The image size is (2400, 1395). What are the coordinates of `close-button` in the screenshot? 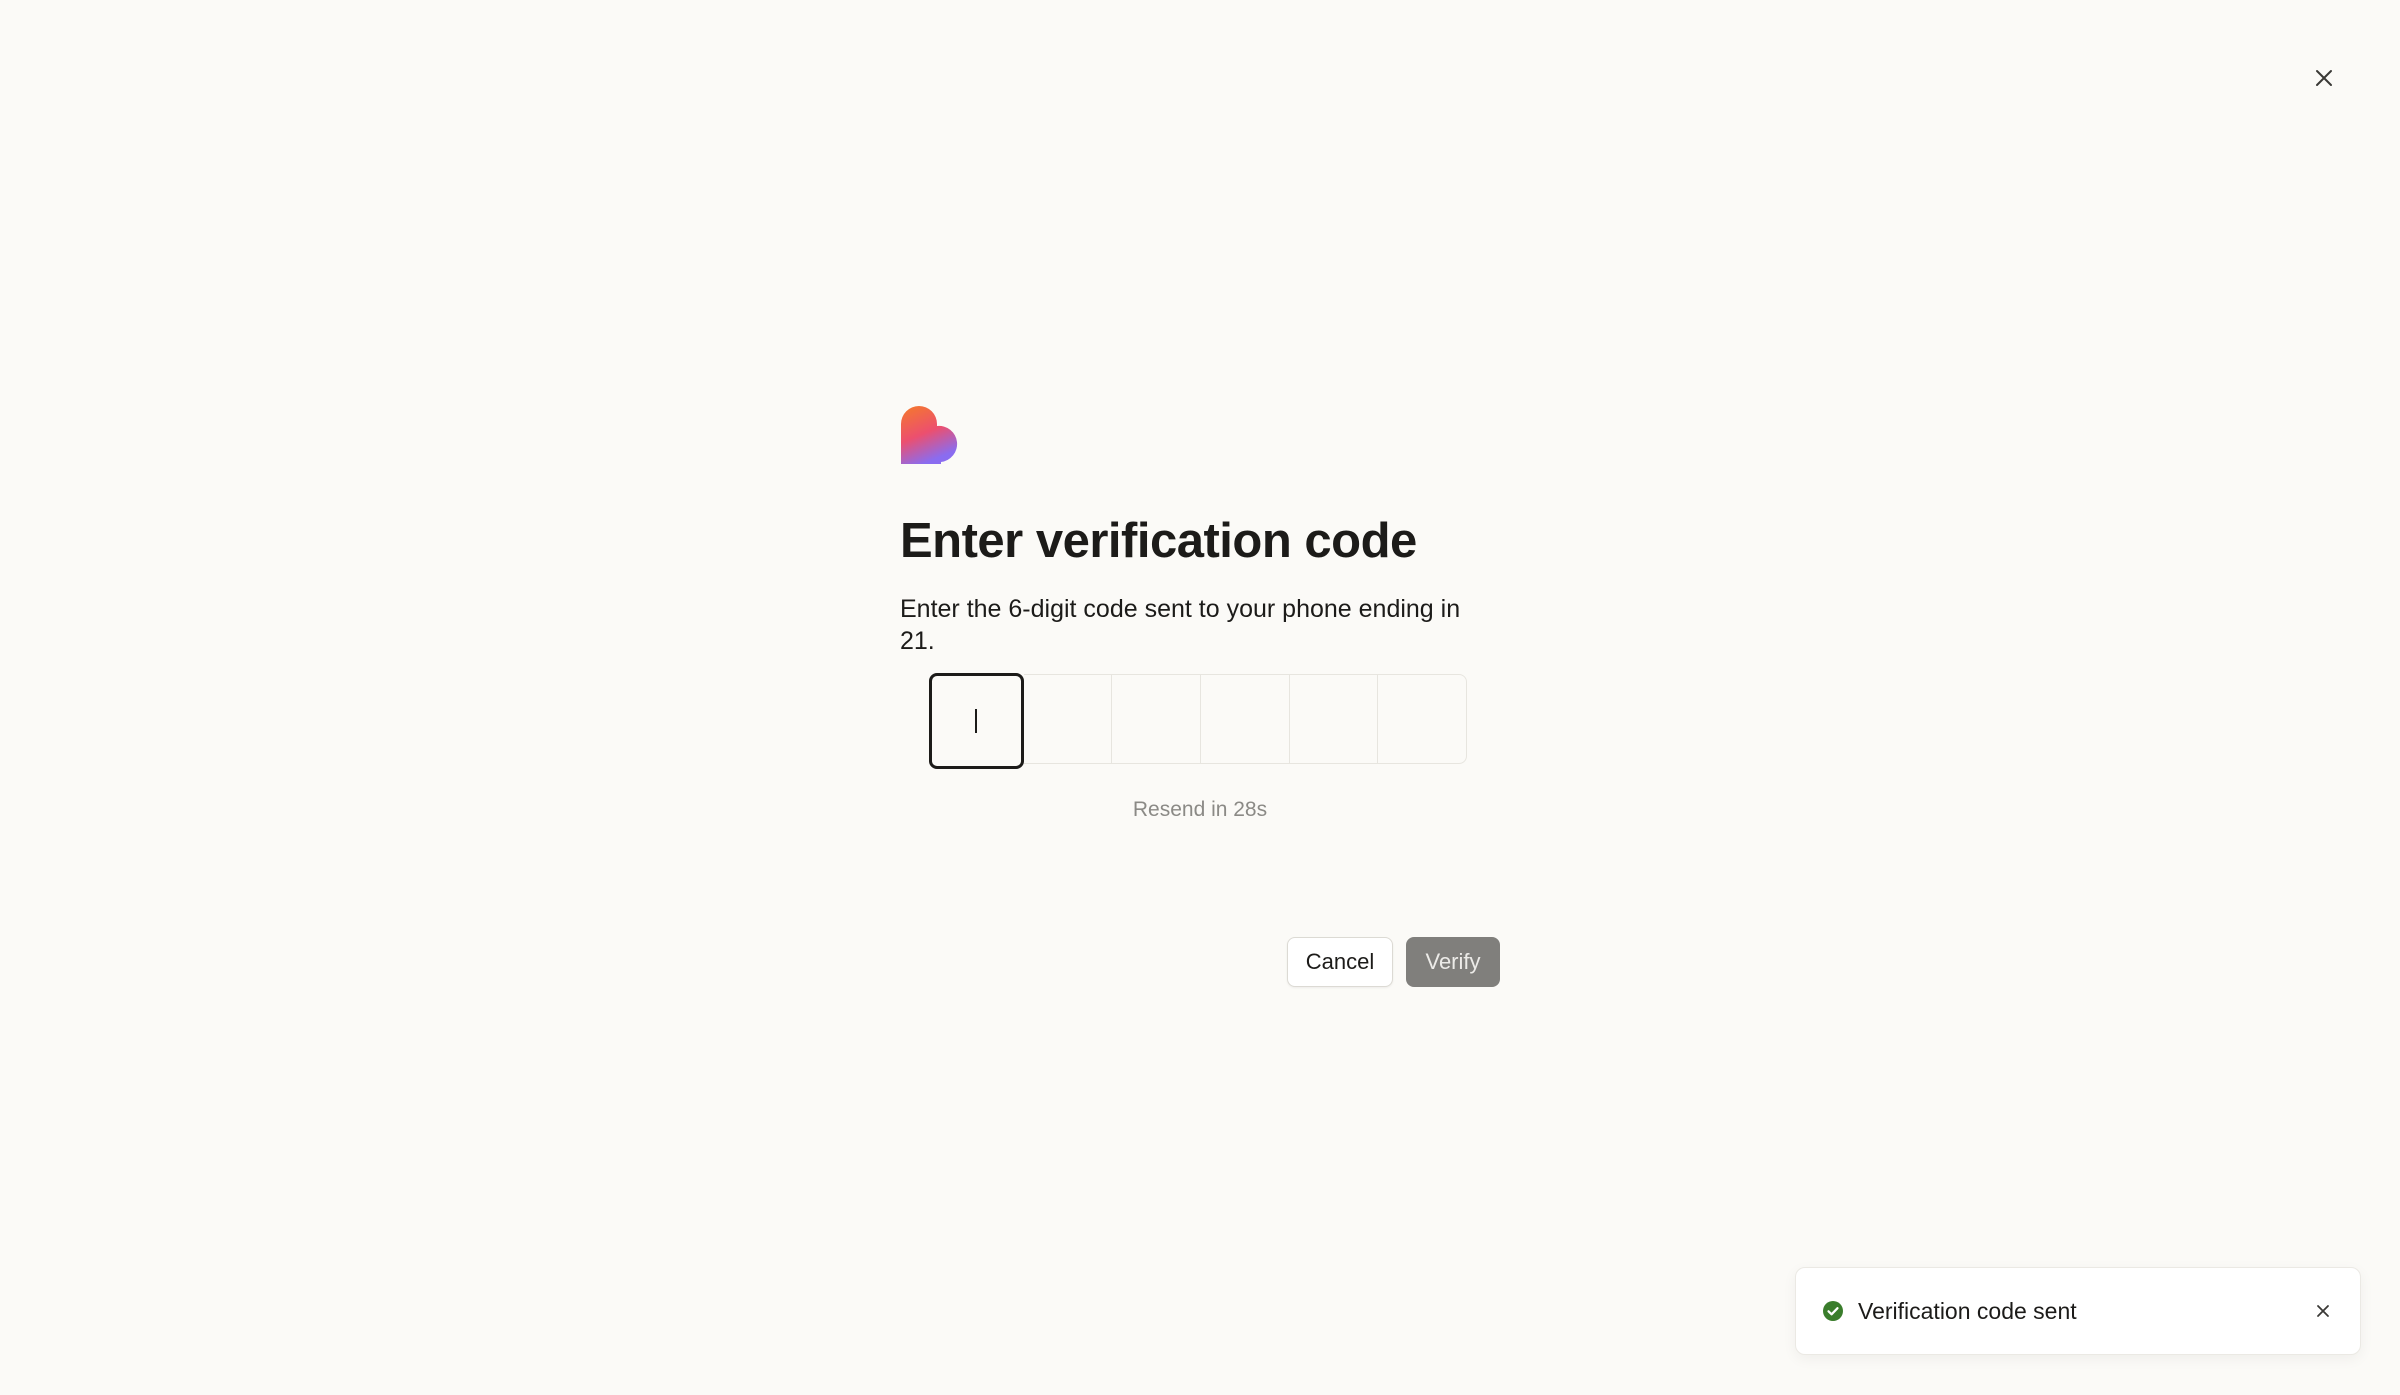 It's located at (2324, 78).